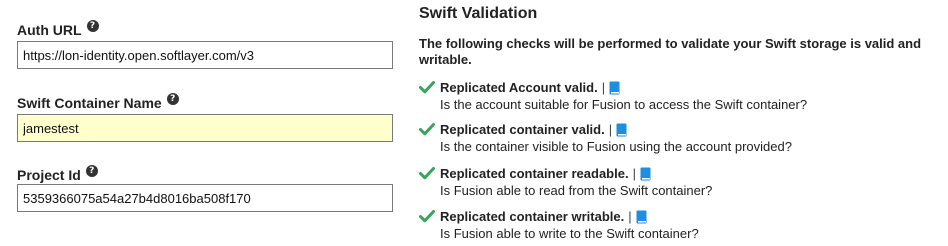  I want to click on project-id-input, so click(205, 198).